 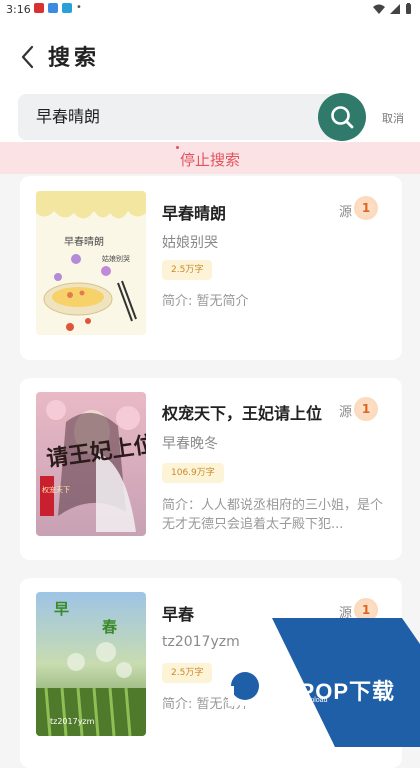 I want to click on book-author: 姑娘别哭, so click(x=190, y=243).